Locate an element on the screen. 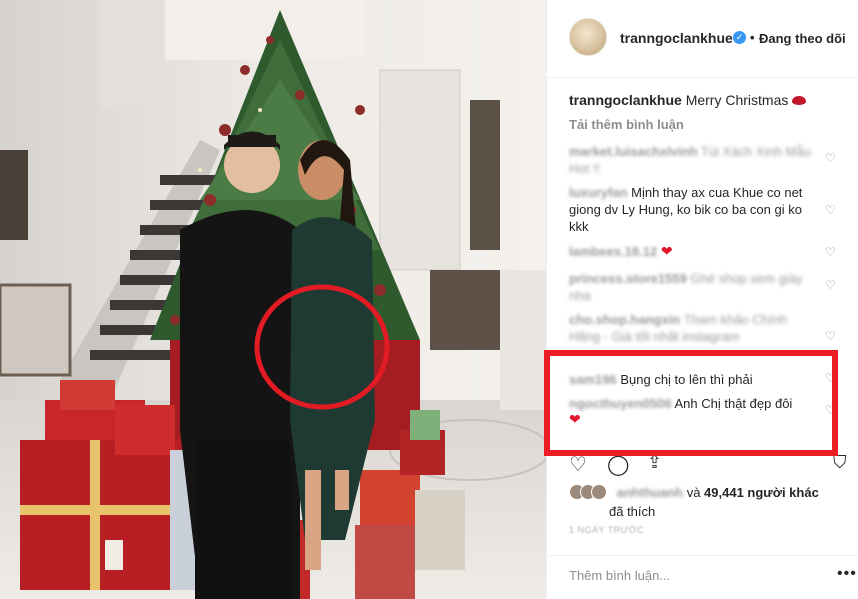  following-button: Đang theo dõi is located at coordinates (802, 38).